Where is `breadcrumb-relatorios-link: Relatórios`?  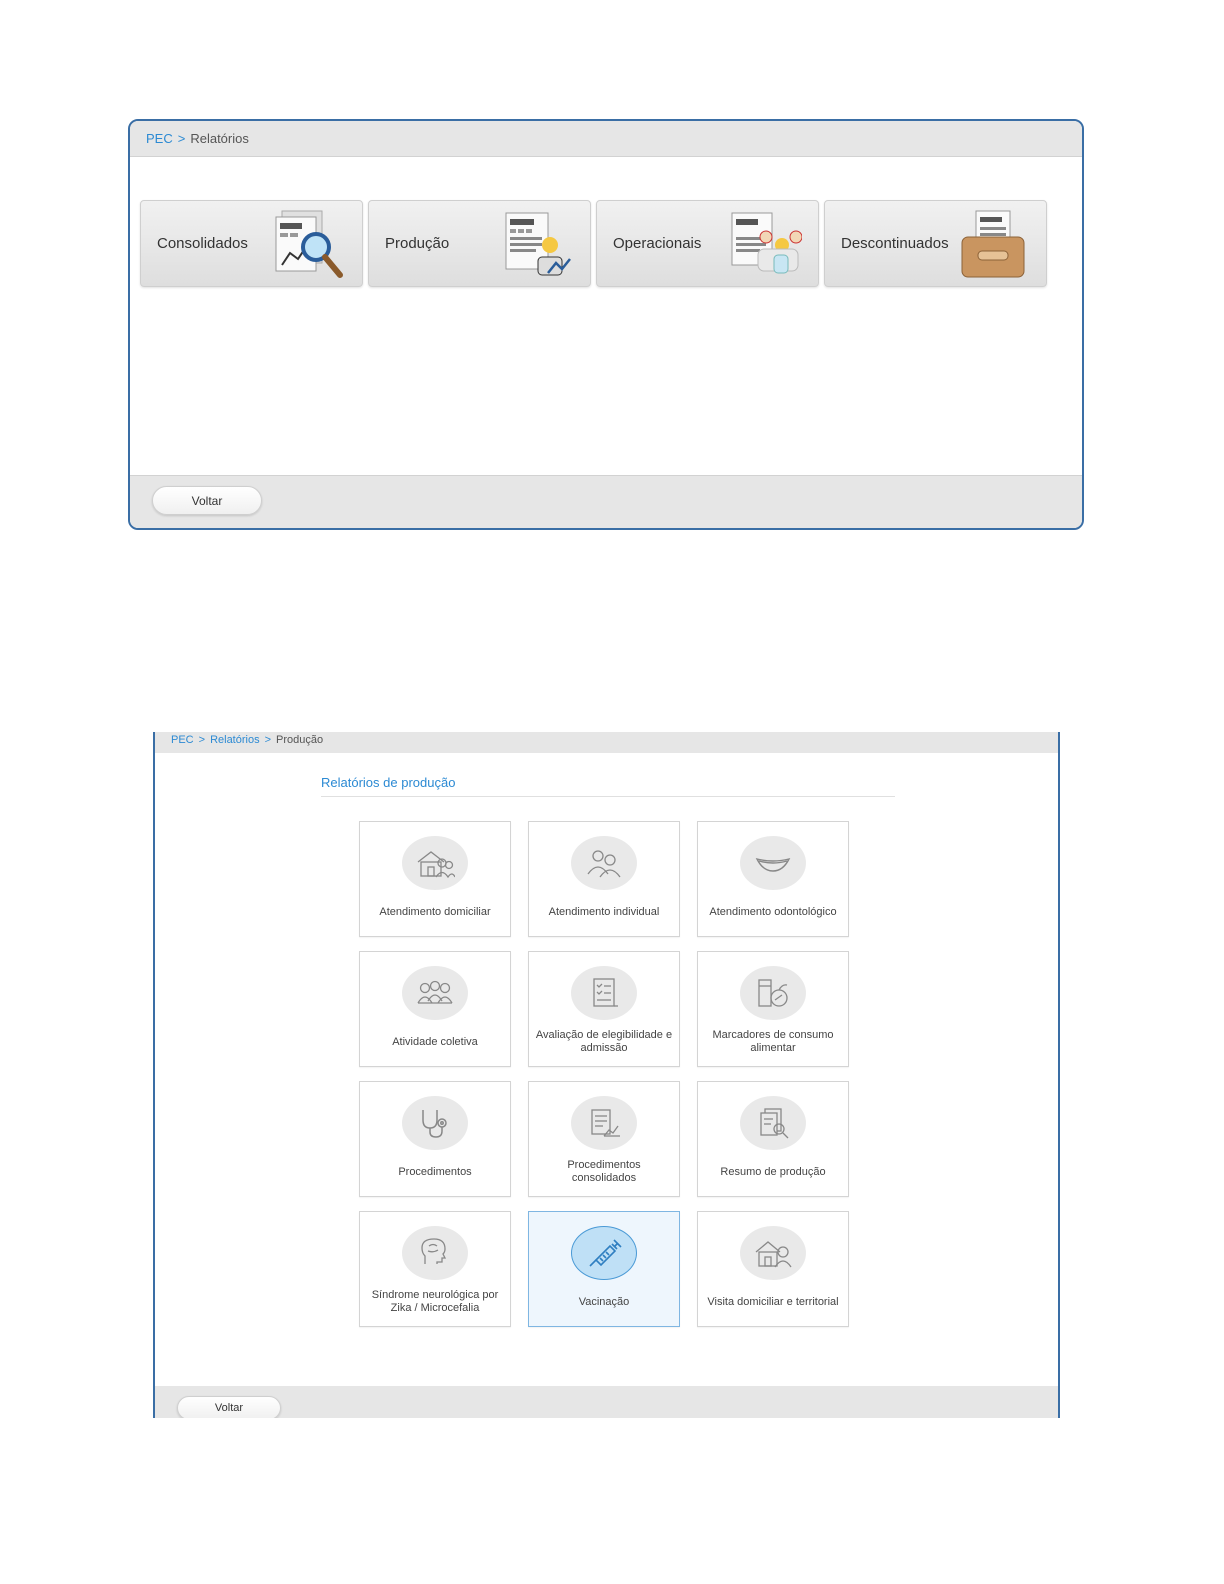 breadcrumb-relatorios-link: Relatórios is located at coordinates (235, 740).